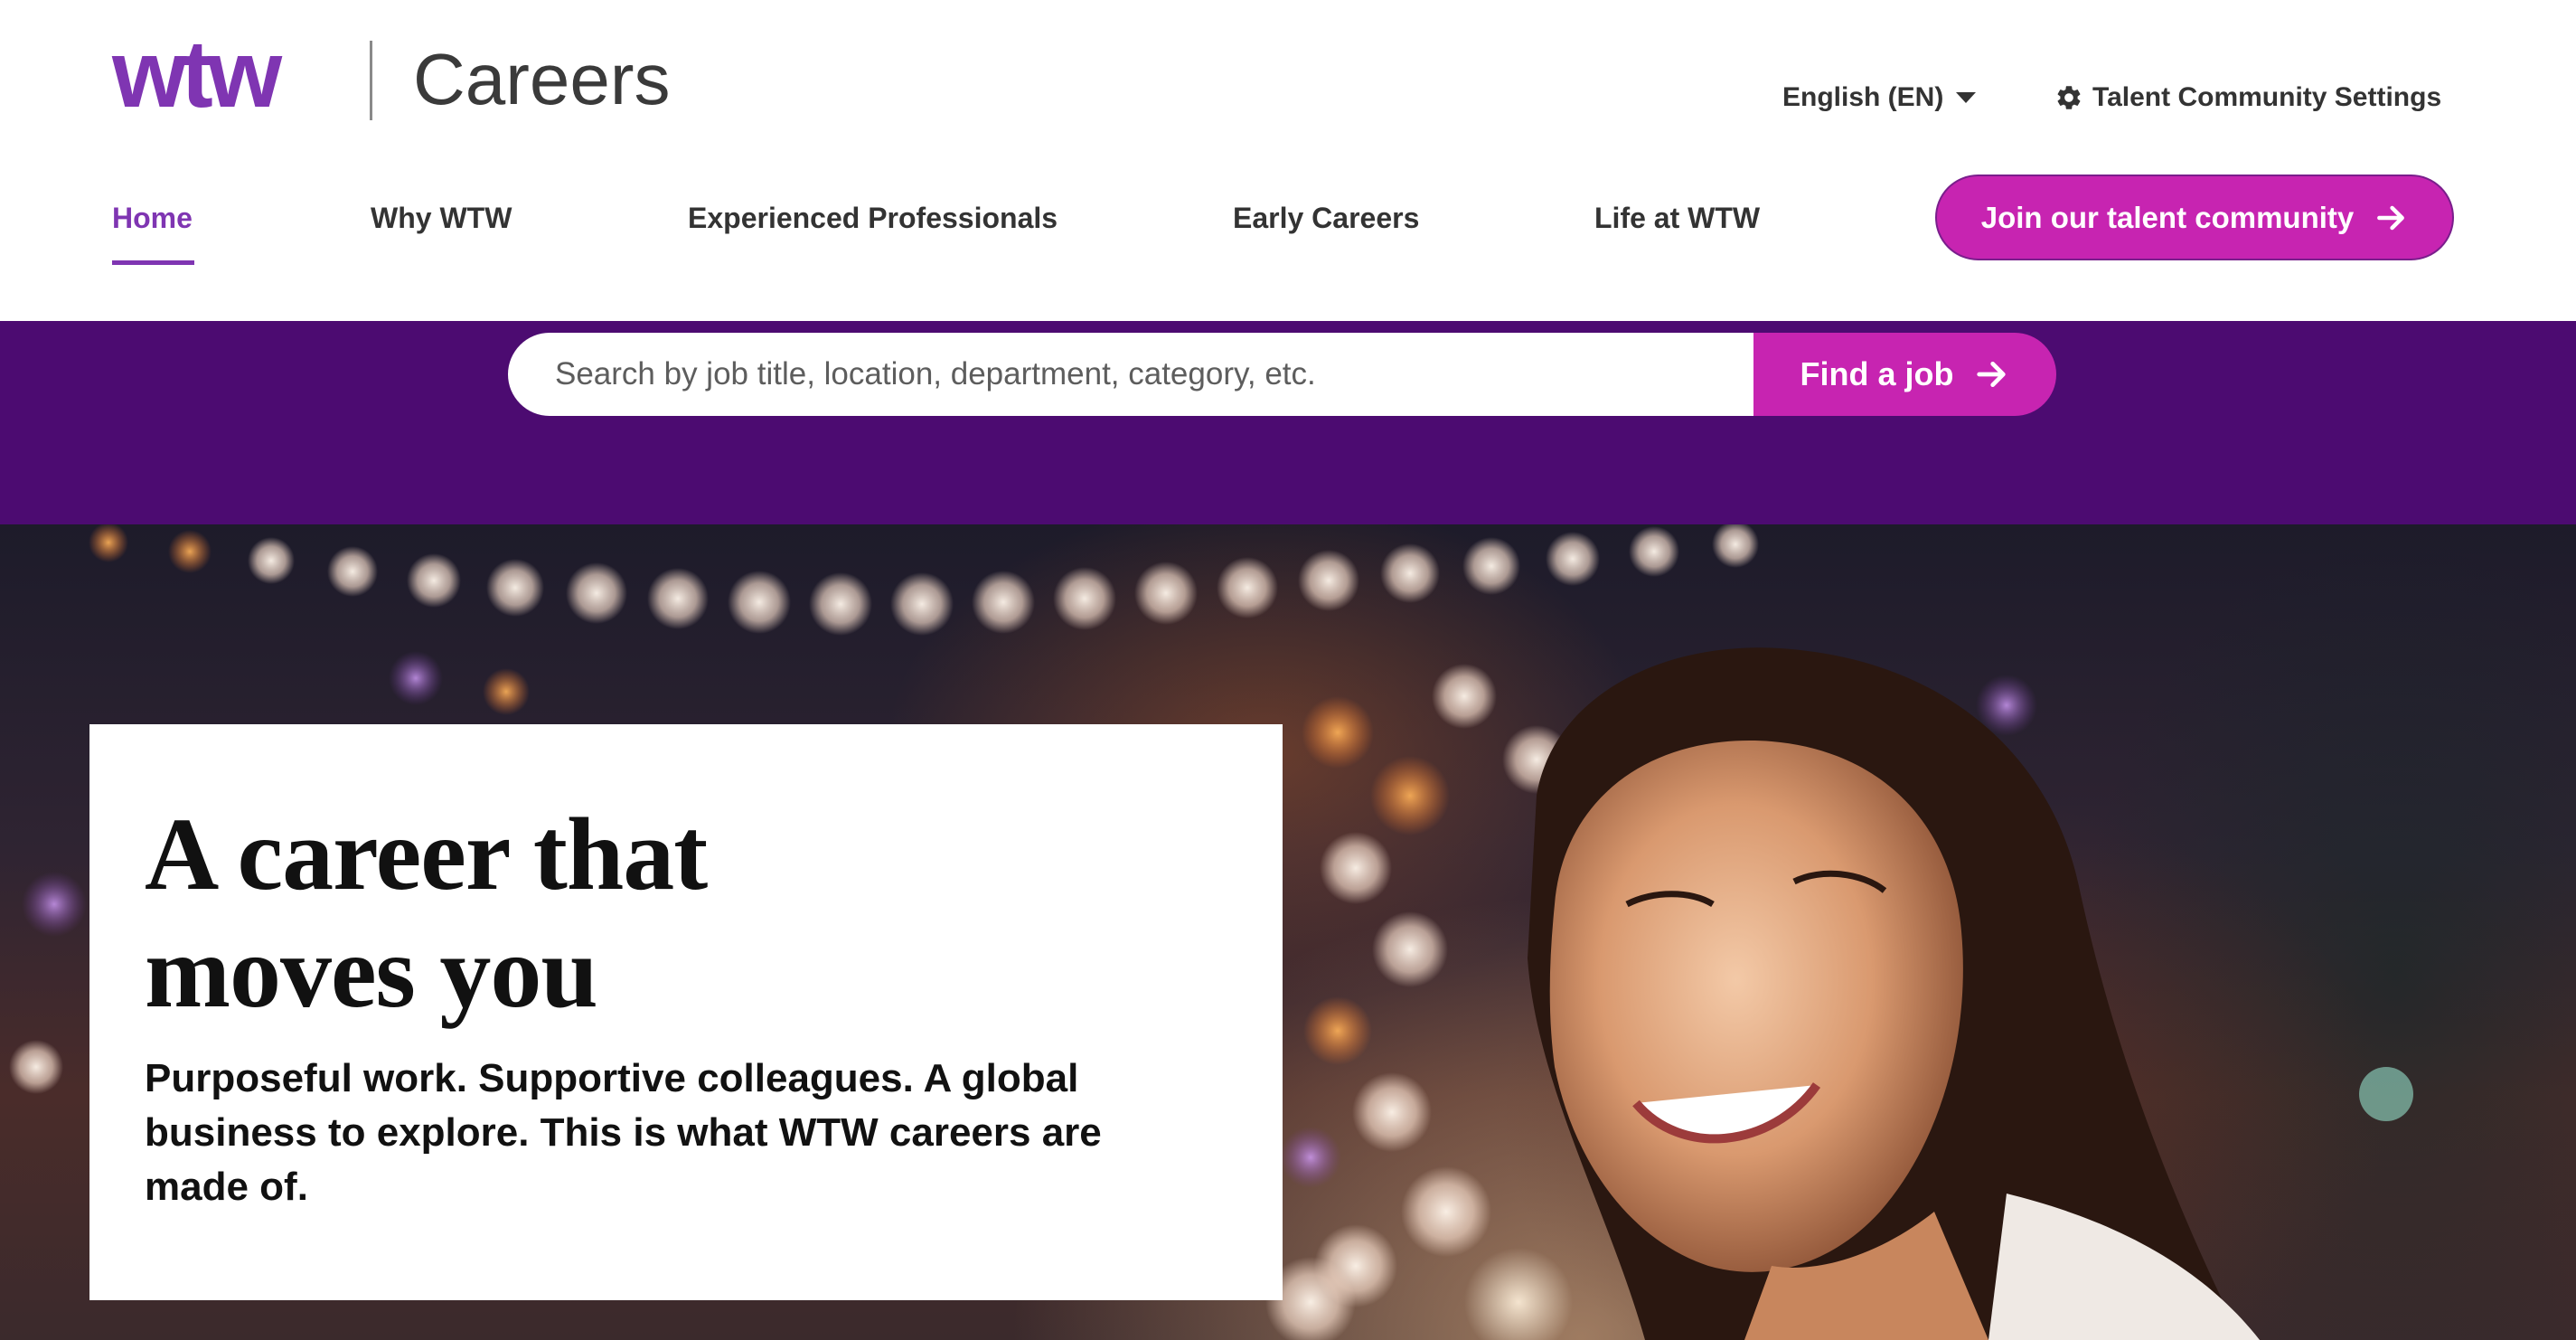 This screenshot has width=2576, height=1340. I want to click on nav-item-experienced-professionals: Experienced Professionals, so click(873, 218).